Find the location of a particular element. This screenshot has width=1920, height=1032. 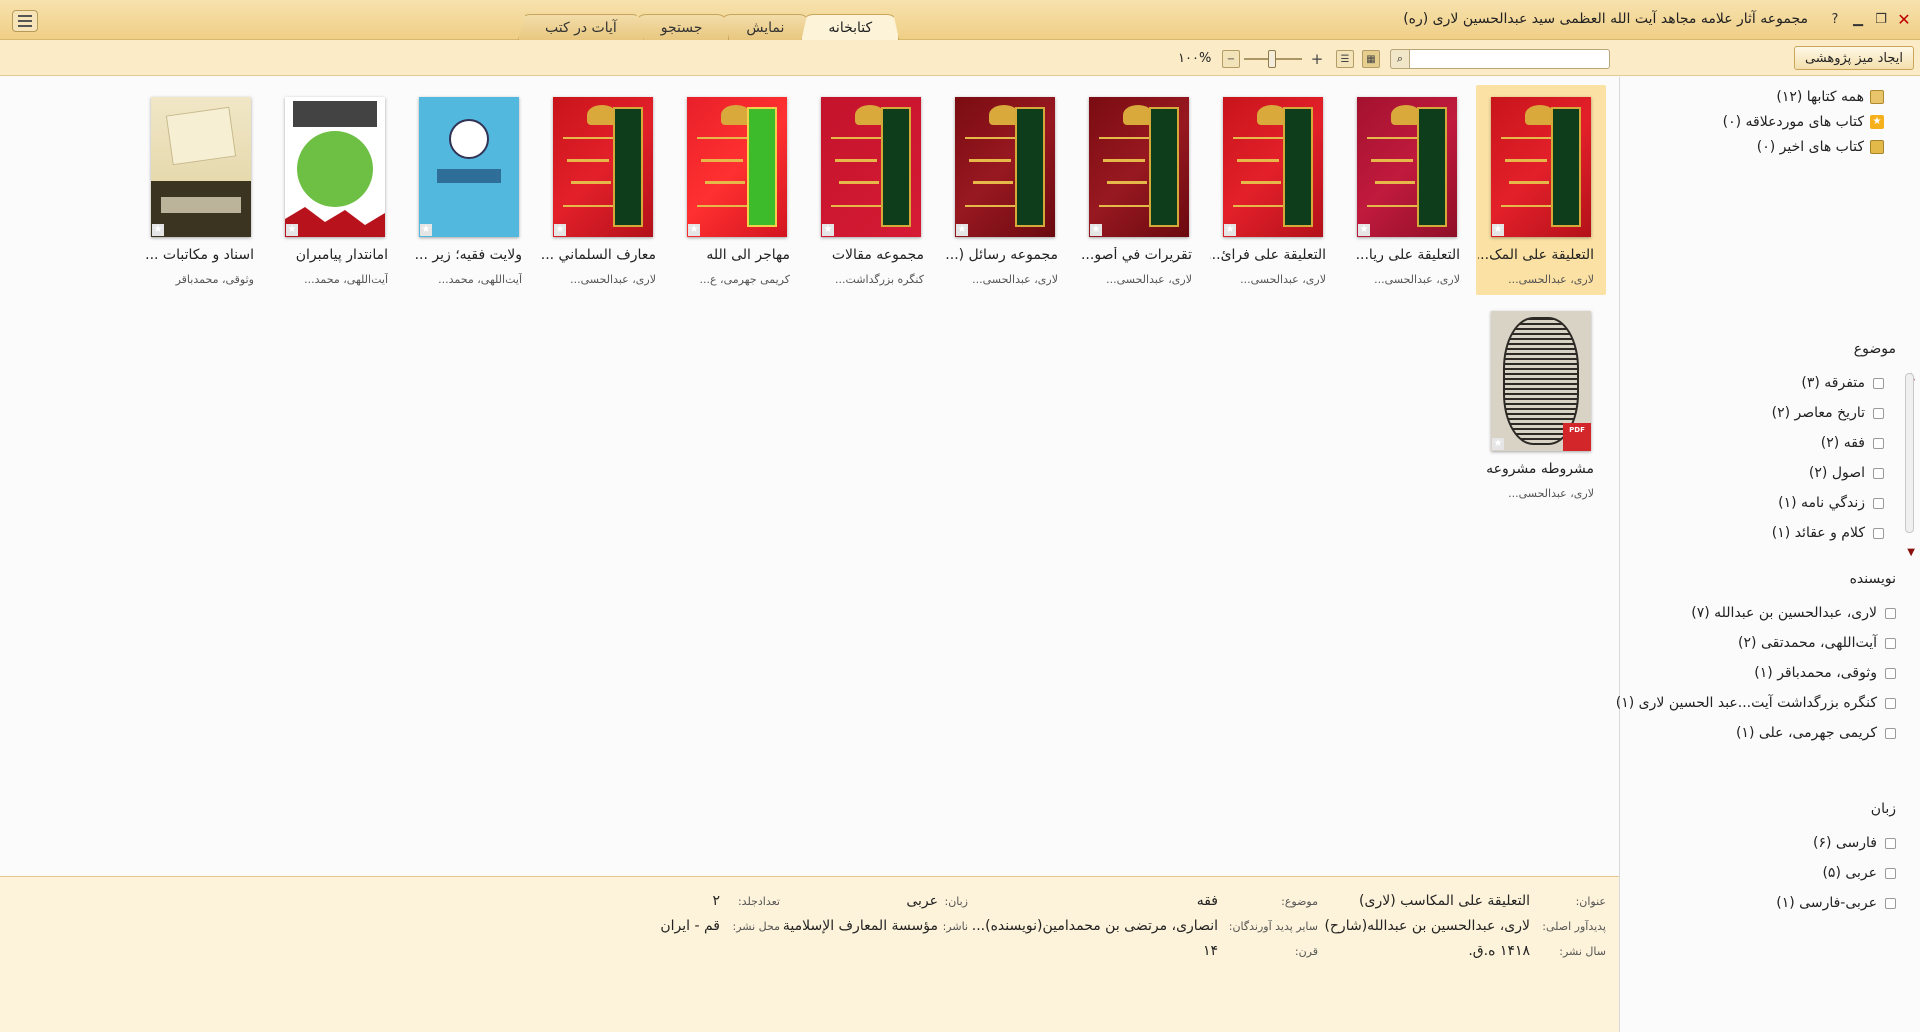

facet-label: تاریخ معاصر (۲) is located at coordinates (1818, 413).